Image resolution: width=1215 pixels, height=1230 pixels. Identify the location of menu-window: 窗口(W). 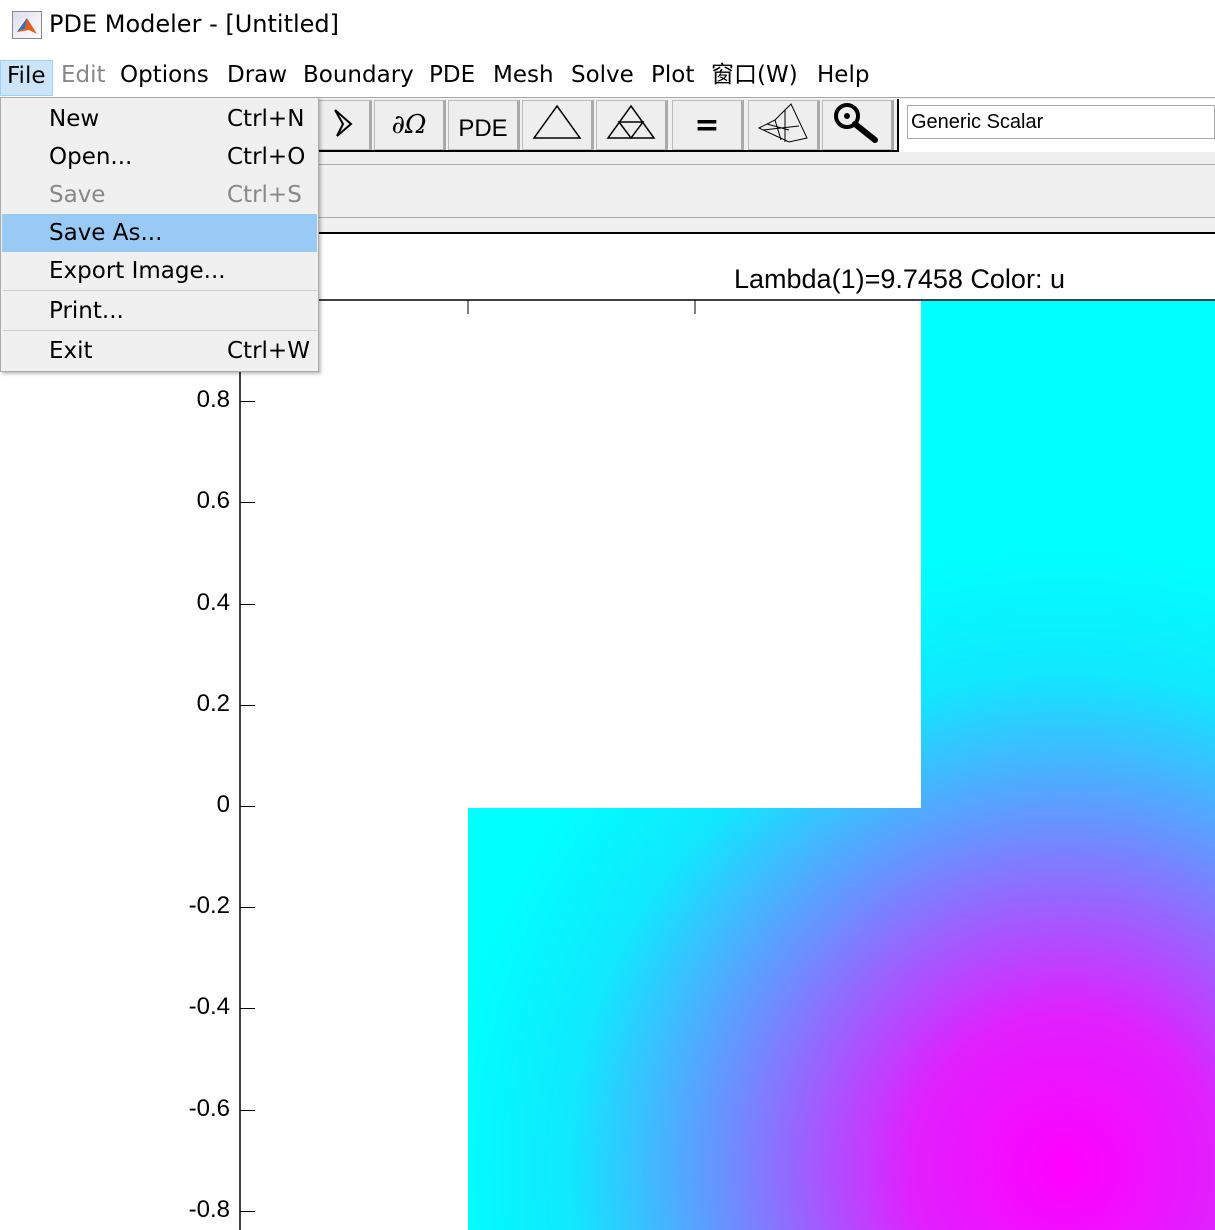
(754, 78).